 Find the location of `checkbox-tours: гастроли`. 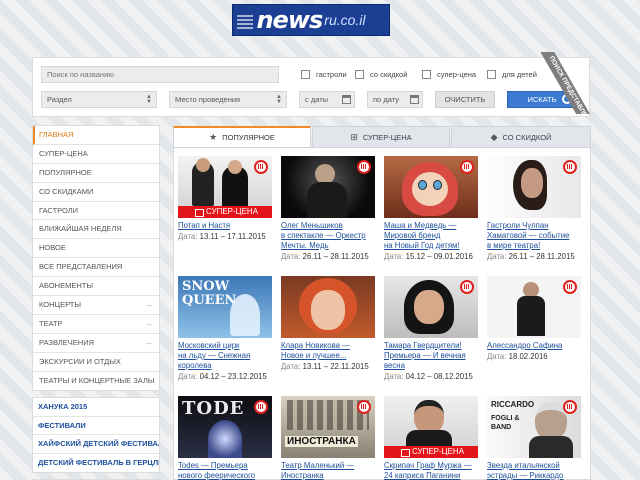

checkbox-tours: гастроли is located at coordinates (324, 74).